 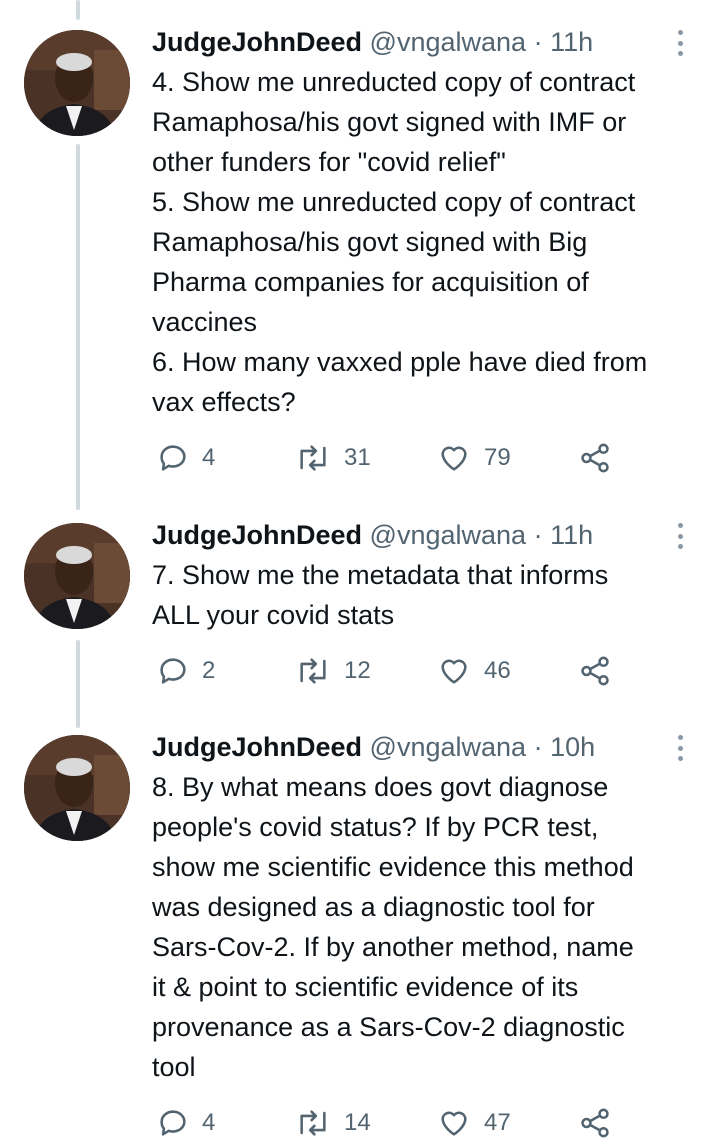 I want to click on tweet-text-line: vaccines, so click(x=205, y=322).